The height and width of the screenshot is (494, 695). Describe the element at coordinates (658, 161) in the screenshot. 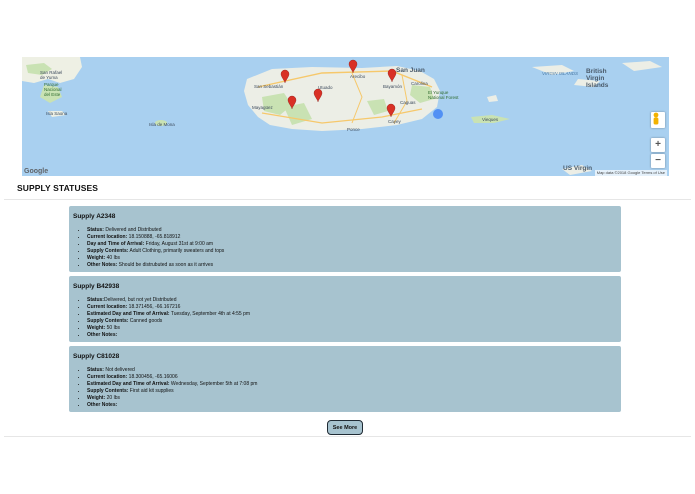

I see `zoom-out-button: −` at that location.